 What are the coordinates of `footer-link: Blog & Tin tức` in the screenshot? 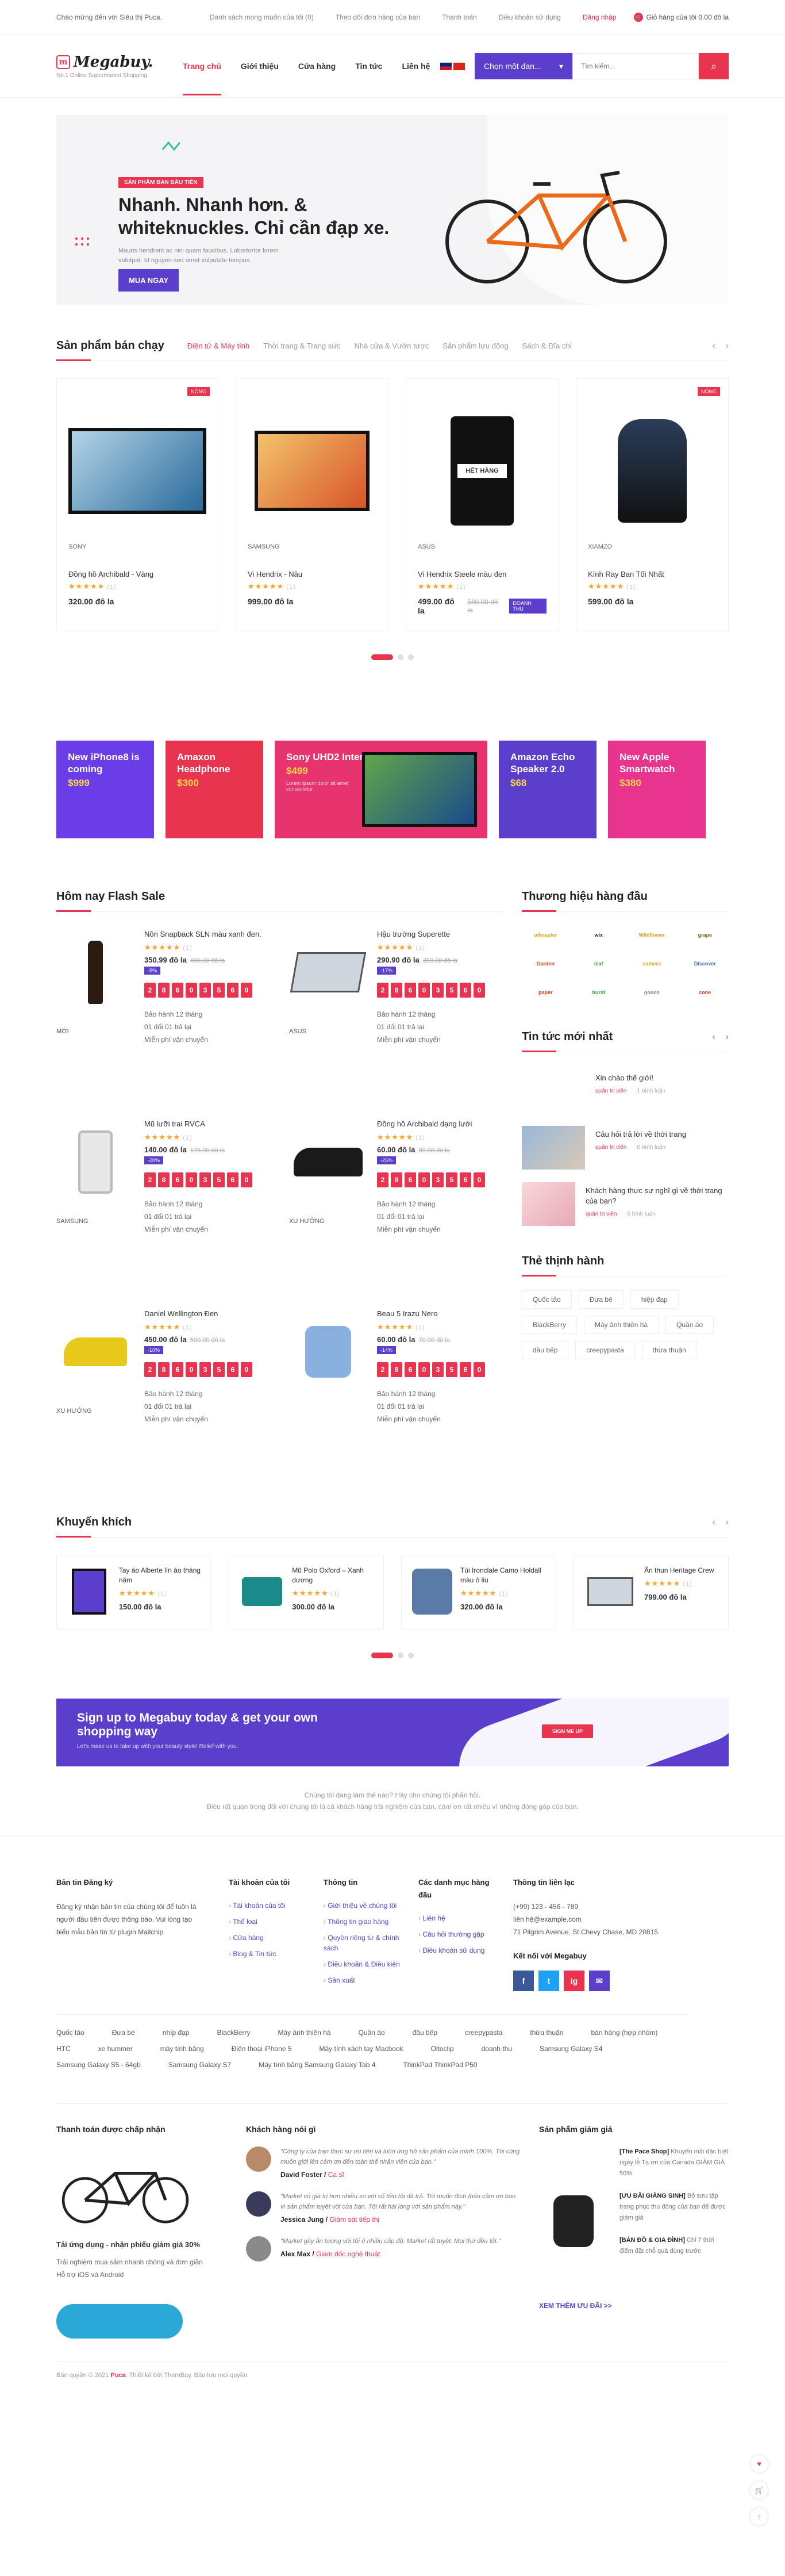 It's located at (276, 1954).